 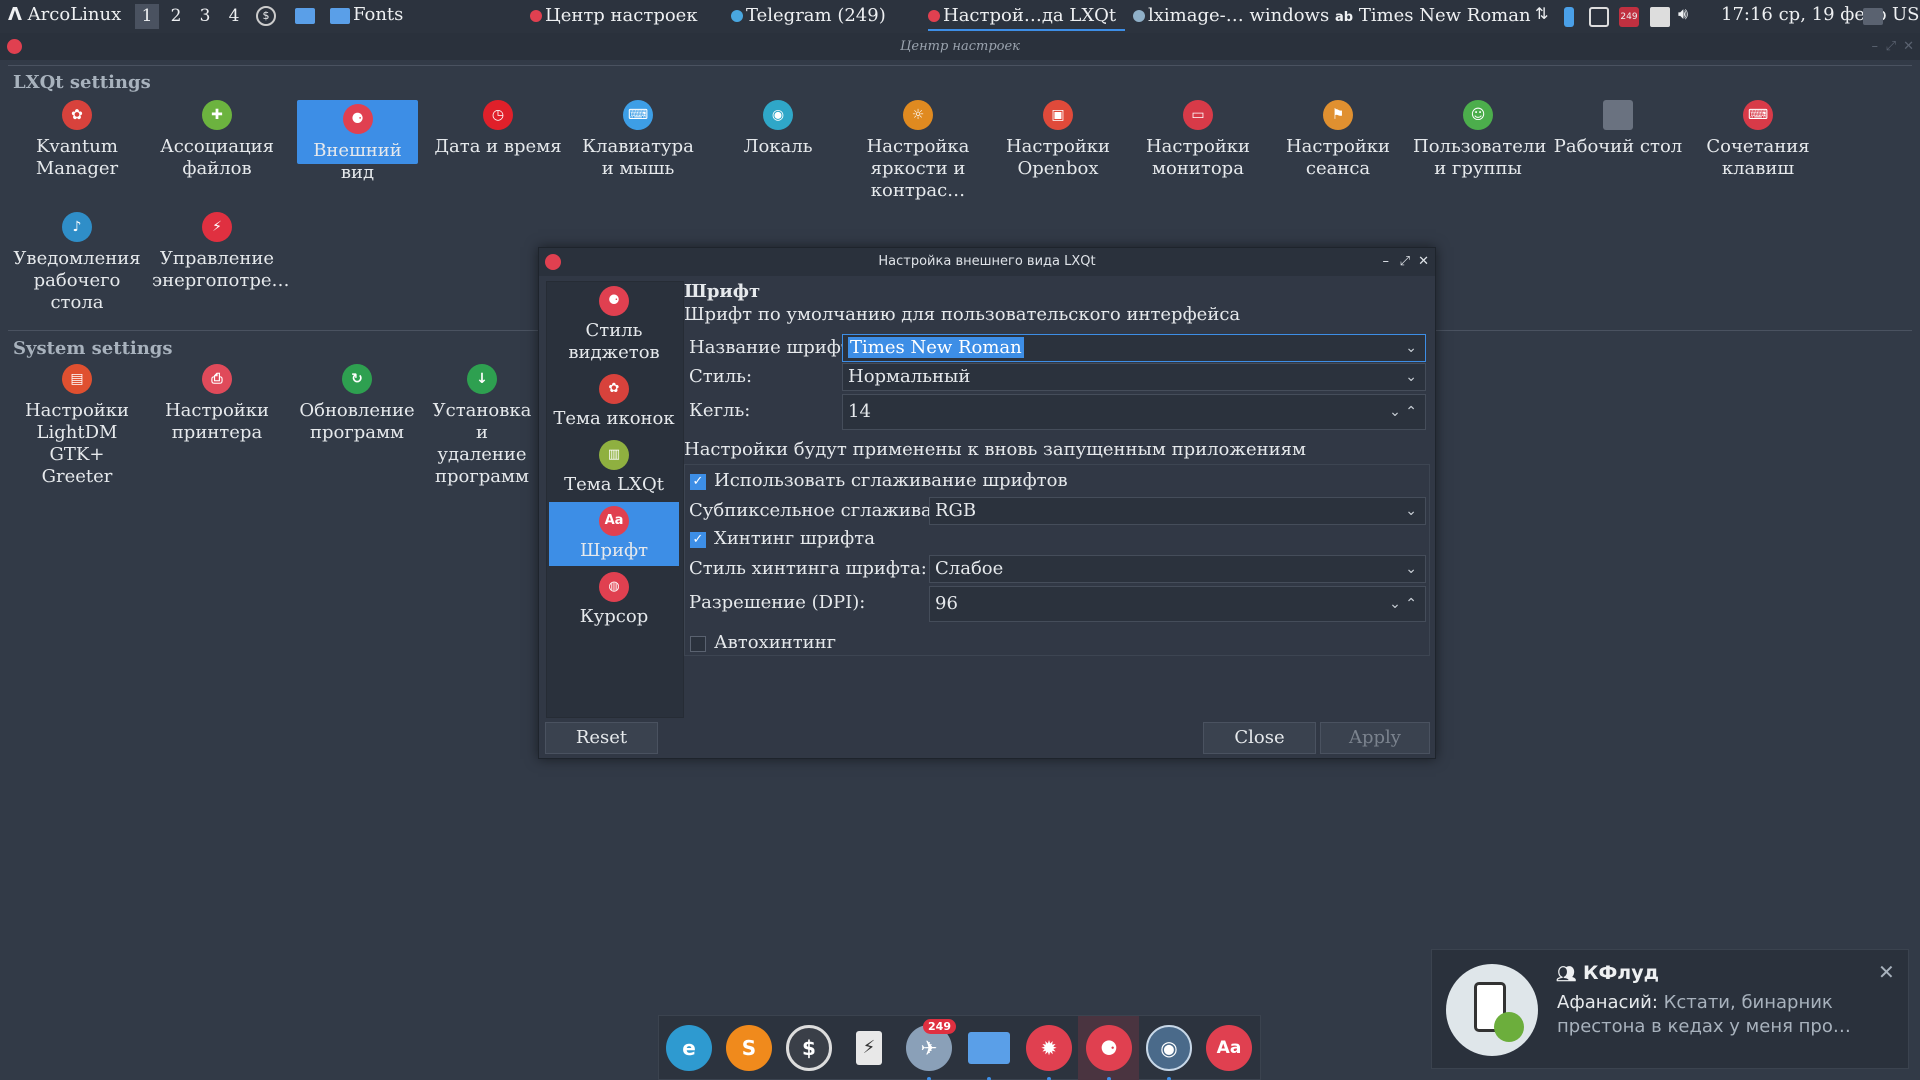 I want to click on browser-icon: e, so click(x=689, y=1048).